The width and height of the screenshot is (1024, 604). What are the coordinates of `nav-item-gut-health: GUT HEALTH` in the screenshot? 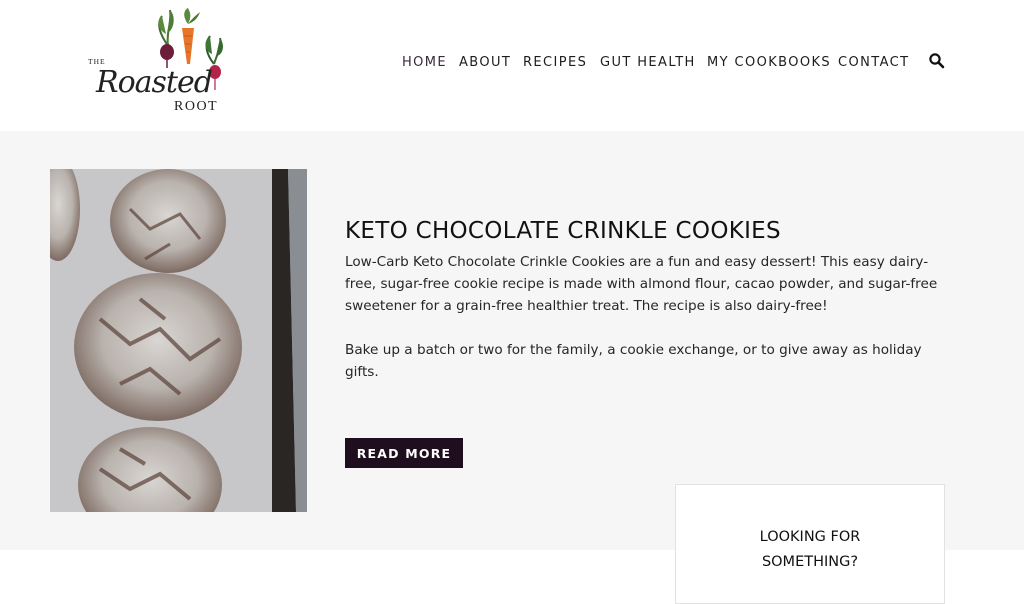 It's located at (648, 62).